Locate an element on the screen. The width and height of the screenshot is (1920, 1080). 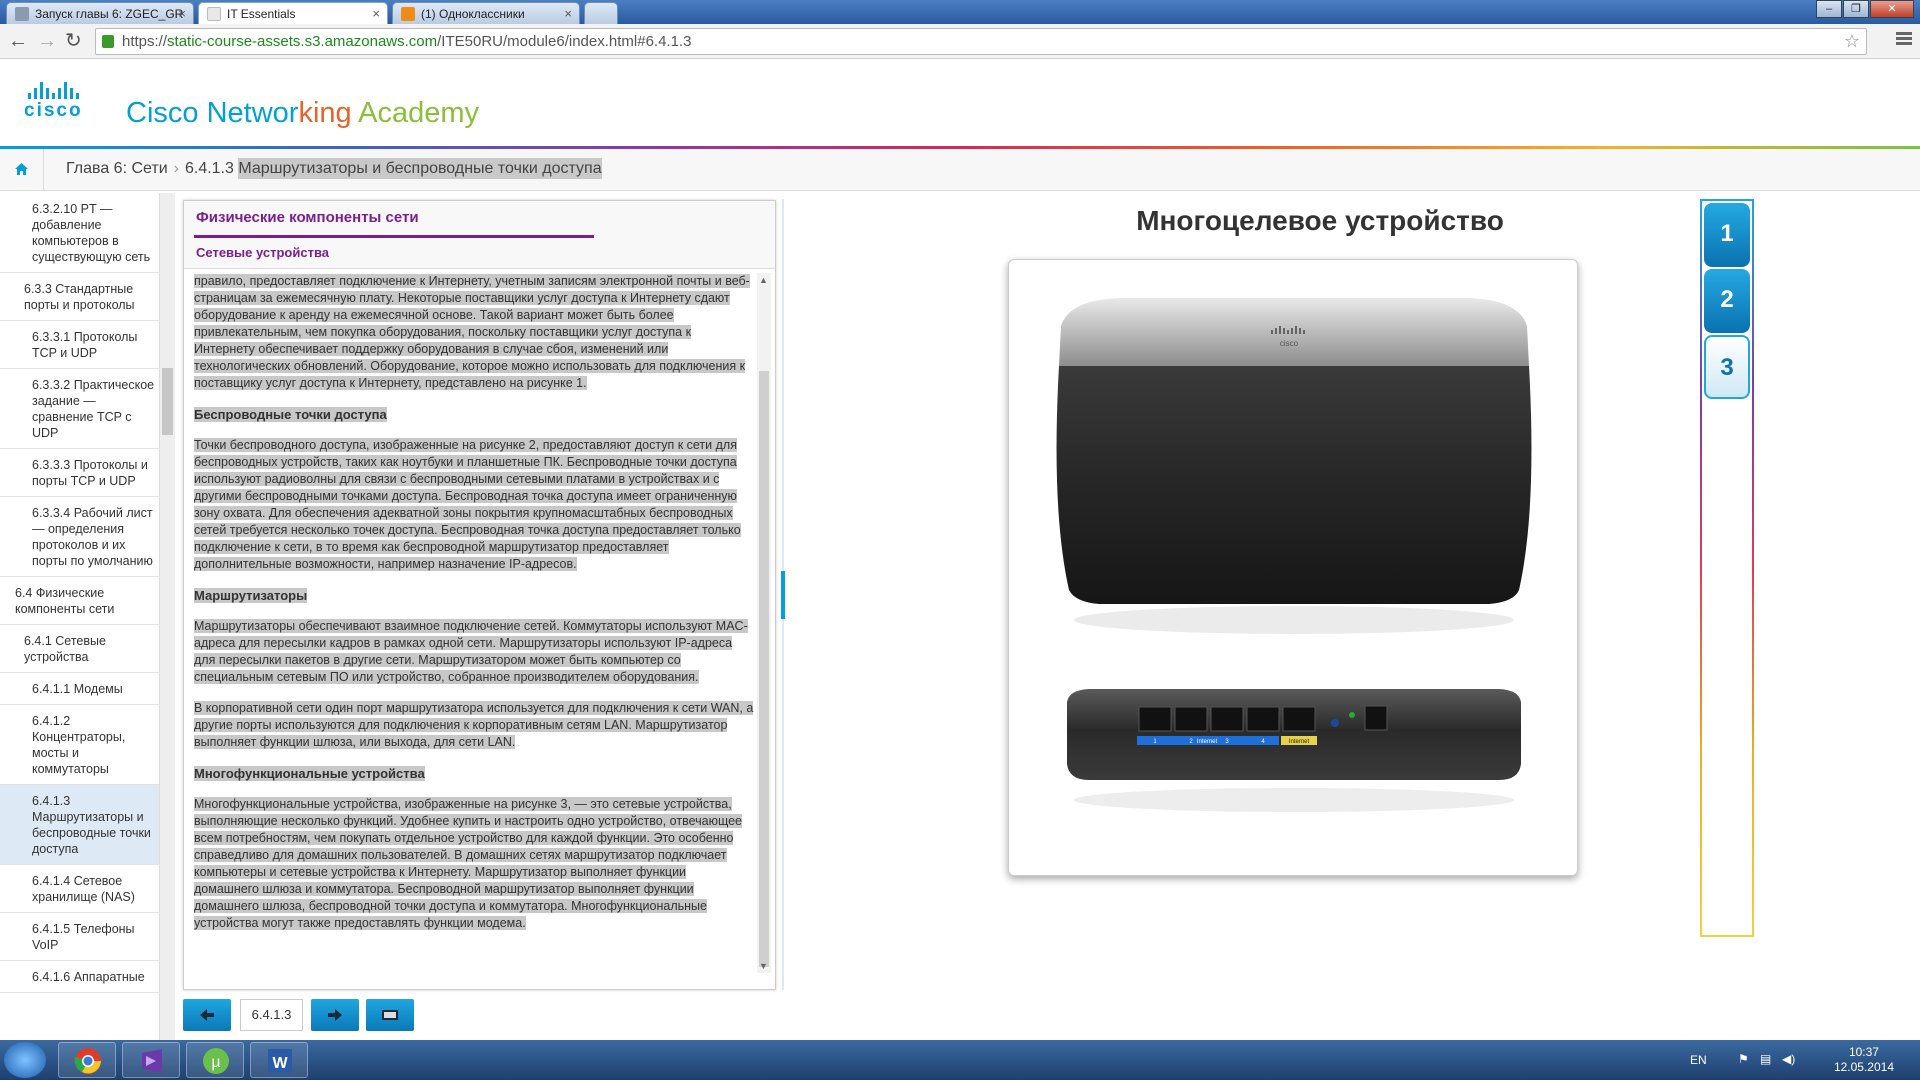
network-icon: ▤ is located at coordinates (1765, 1059).